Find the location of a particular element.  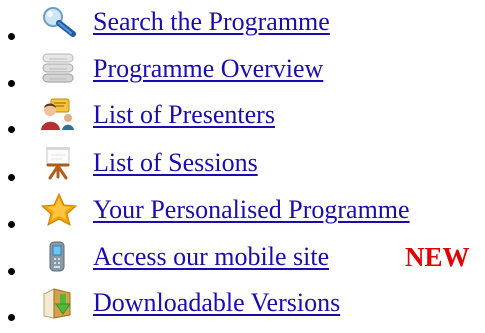

star-icon is located at coordinates (59, 210).